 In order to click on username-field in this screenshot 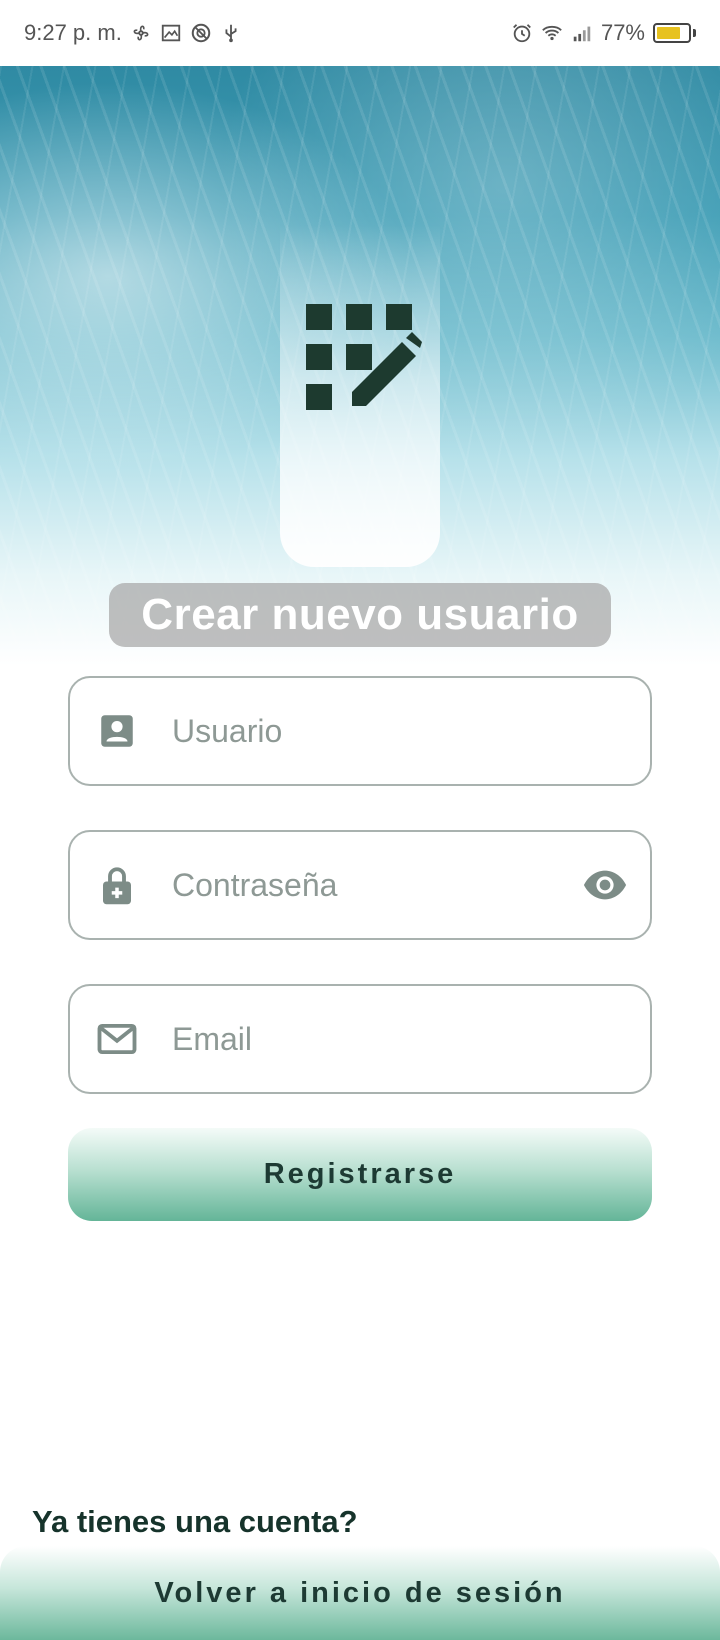, I will do `click(360, 731)`.